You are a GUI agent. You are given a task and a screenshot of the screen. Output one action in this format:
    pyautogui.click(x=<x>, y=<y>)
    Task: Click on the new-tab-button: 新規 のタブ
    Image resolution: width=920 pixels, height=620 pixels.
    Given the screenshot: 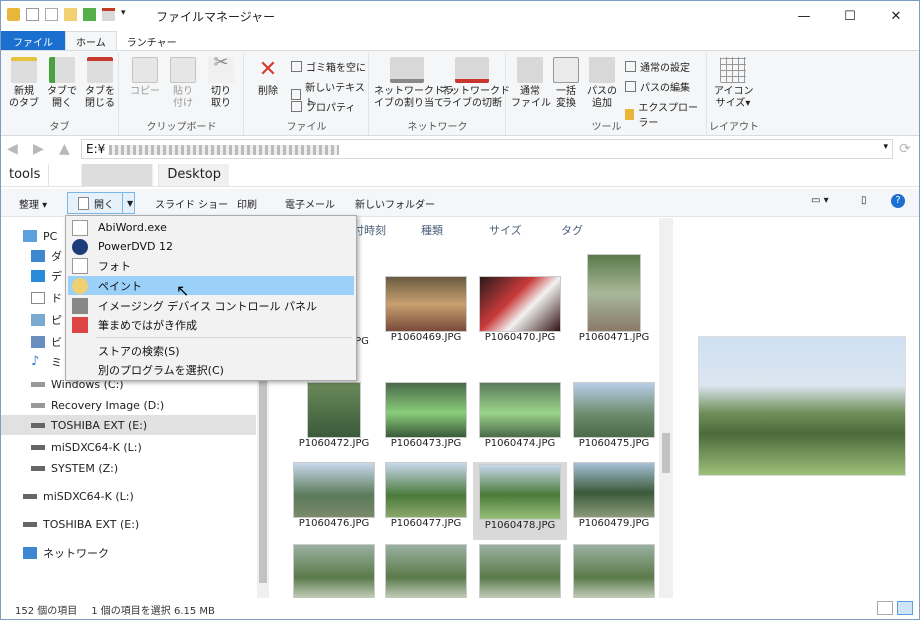 What is the action you would take?
    pyautogui.click(x=24, y=83)
    